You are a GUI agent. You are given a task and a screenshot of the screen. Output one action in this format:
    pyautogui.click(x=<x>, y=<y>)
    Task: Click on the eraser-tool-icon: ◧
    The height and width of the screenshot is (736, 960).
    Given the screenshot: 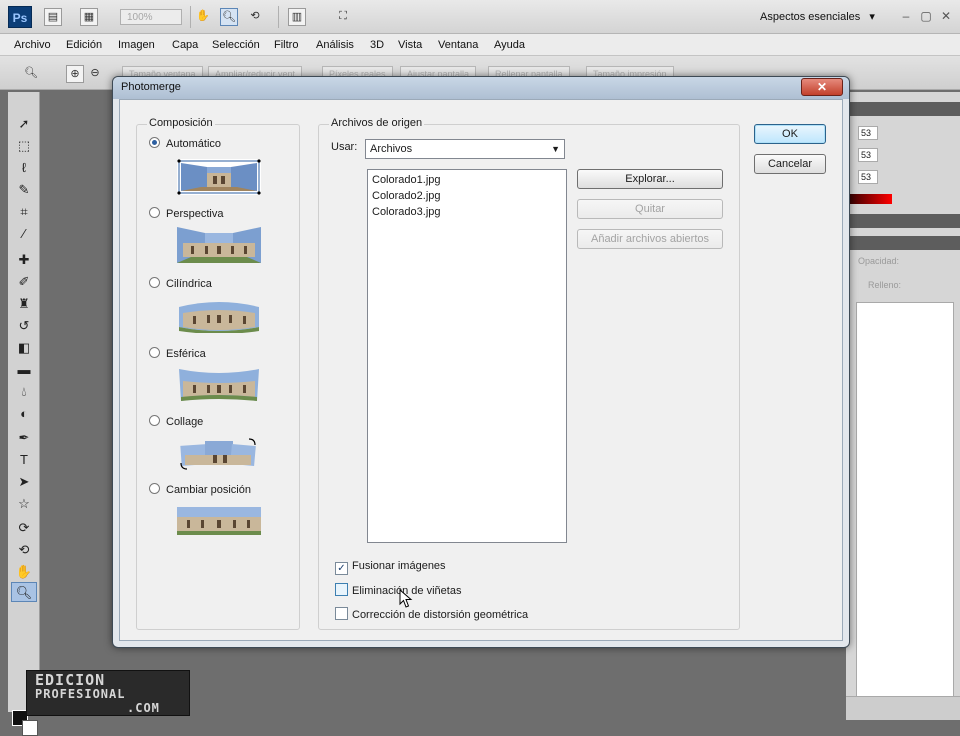 What is the action you would take?
    pyautogui.click(x=24, y=348)
    